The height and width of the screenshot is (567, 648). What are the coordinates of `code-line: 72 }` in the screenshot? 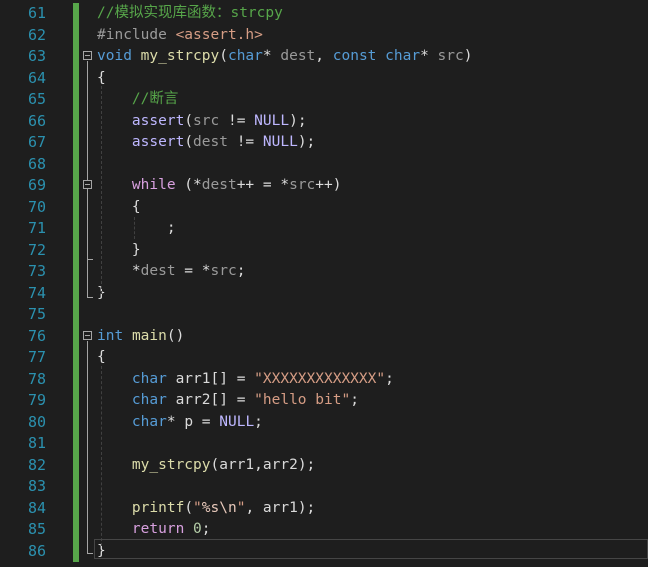 It's located at (324, 250).